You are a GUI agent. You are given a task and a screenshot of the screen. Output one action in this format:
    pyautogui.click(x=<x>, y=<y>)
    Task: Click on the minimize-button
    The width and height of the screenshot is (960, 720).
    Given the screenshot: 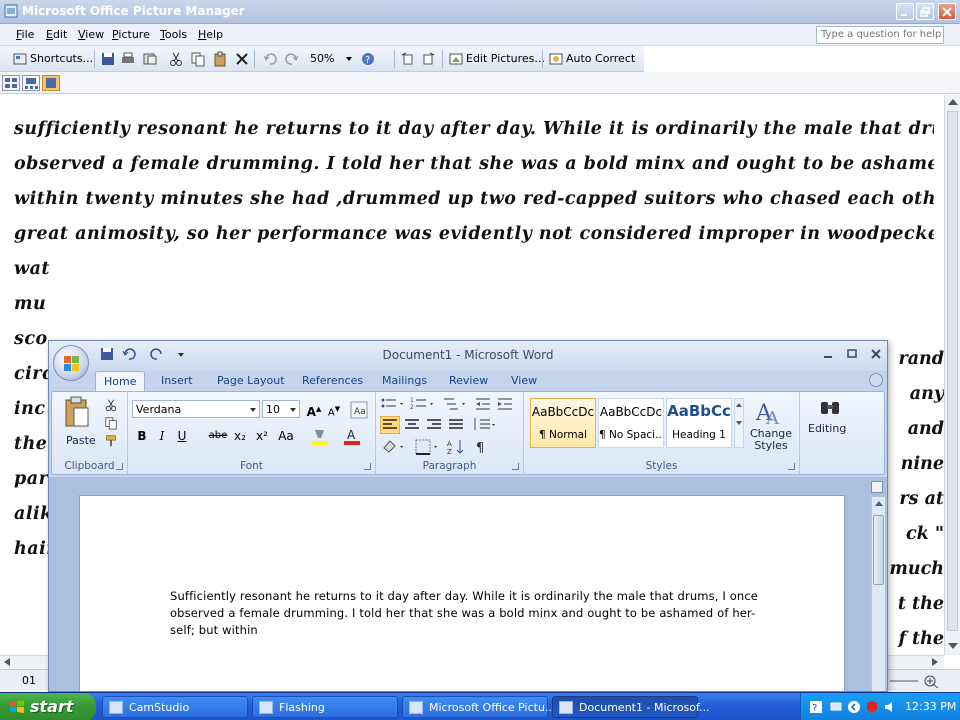 What is the action you would take?
    pyautogui.click(x=905, y=11)
    